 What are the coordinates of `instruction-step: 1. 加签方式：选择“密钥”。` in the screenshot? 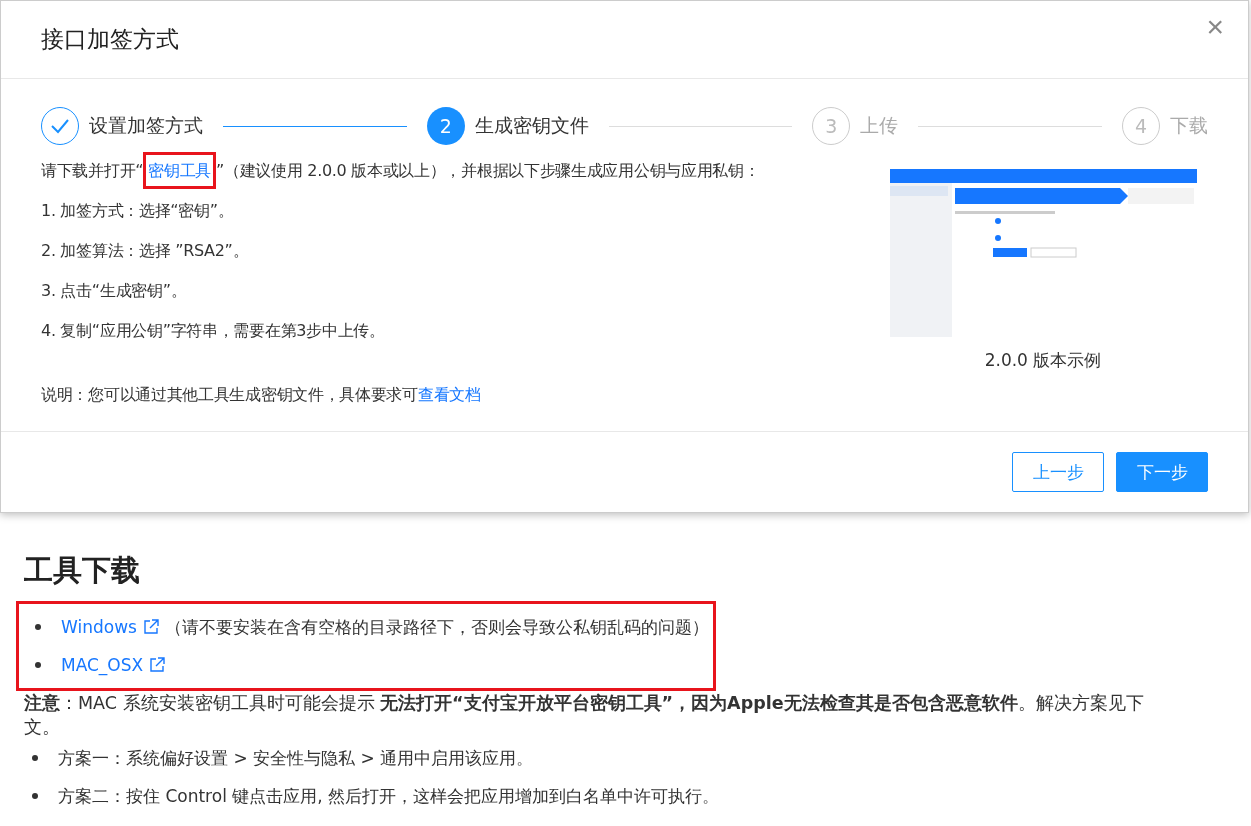 It's located at (459, 211).